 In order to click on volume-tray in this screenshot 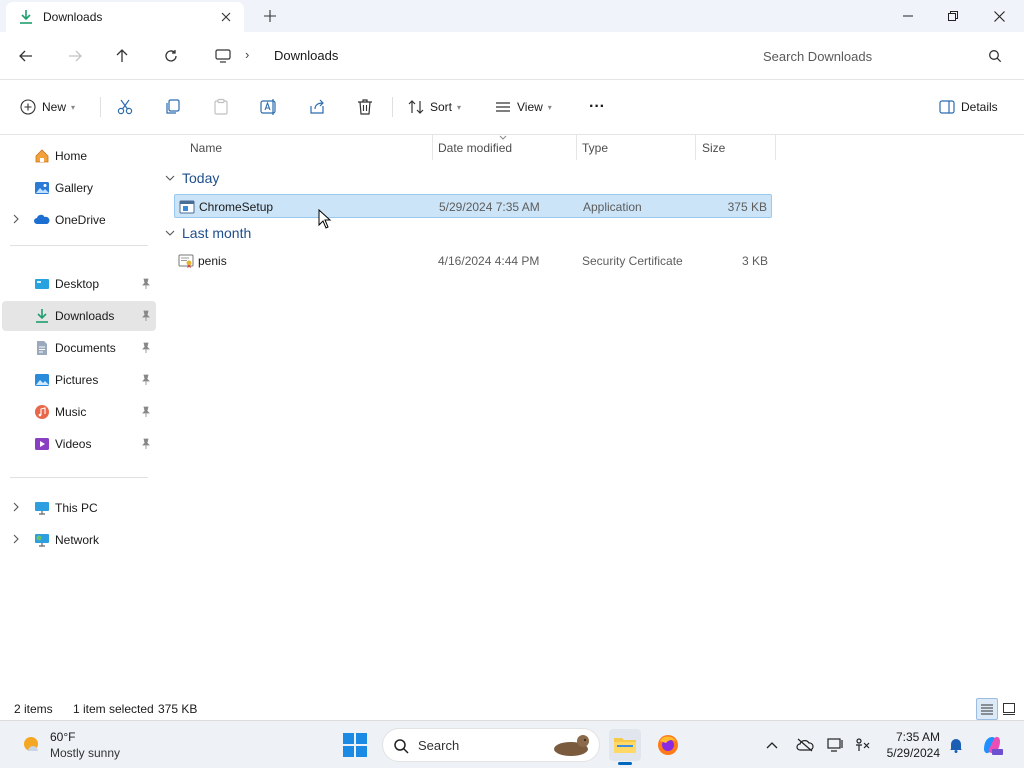, I will do `click(862, 745)`.